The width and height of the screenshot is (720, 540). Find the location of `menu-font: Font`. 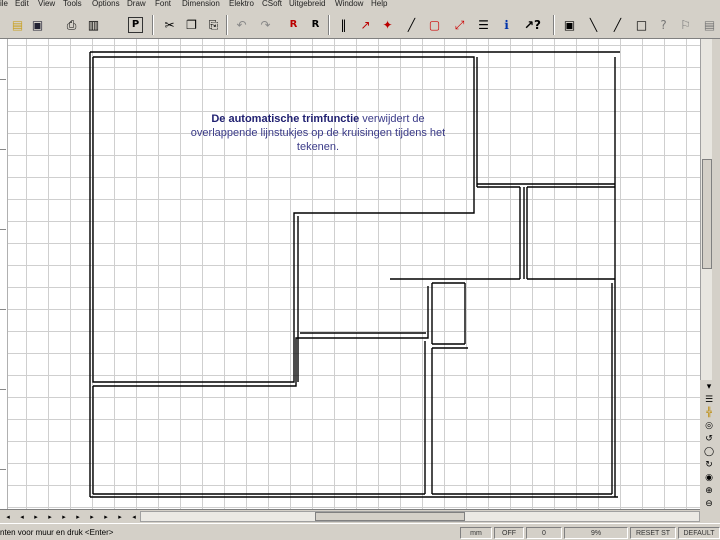

menu-font: Font is located at coordinates (163, 4).